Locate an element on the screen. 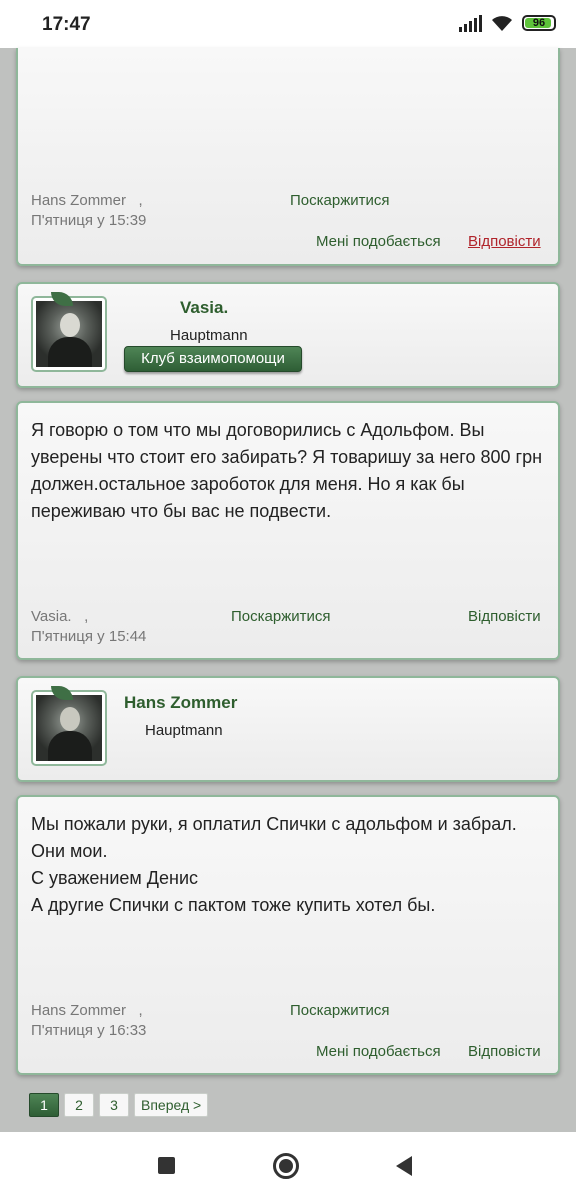 The image size is (576, 1200). author-name: Hans Zommer is located at coordinates (180, 703).